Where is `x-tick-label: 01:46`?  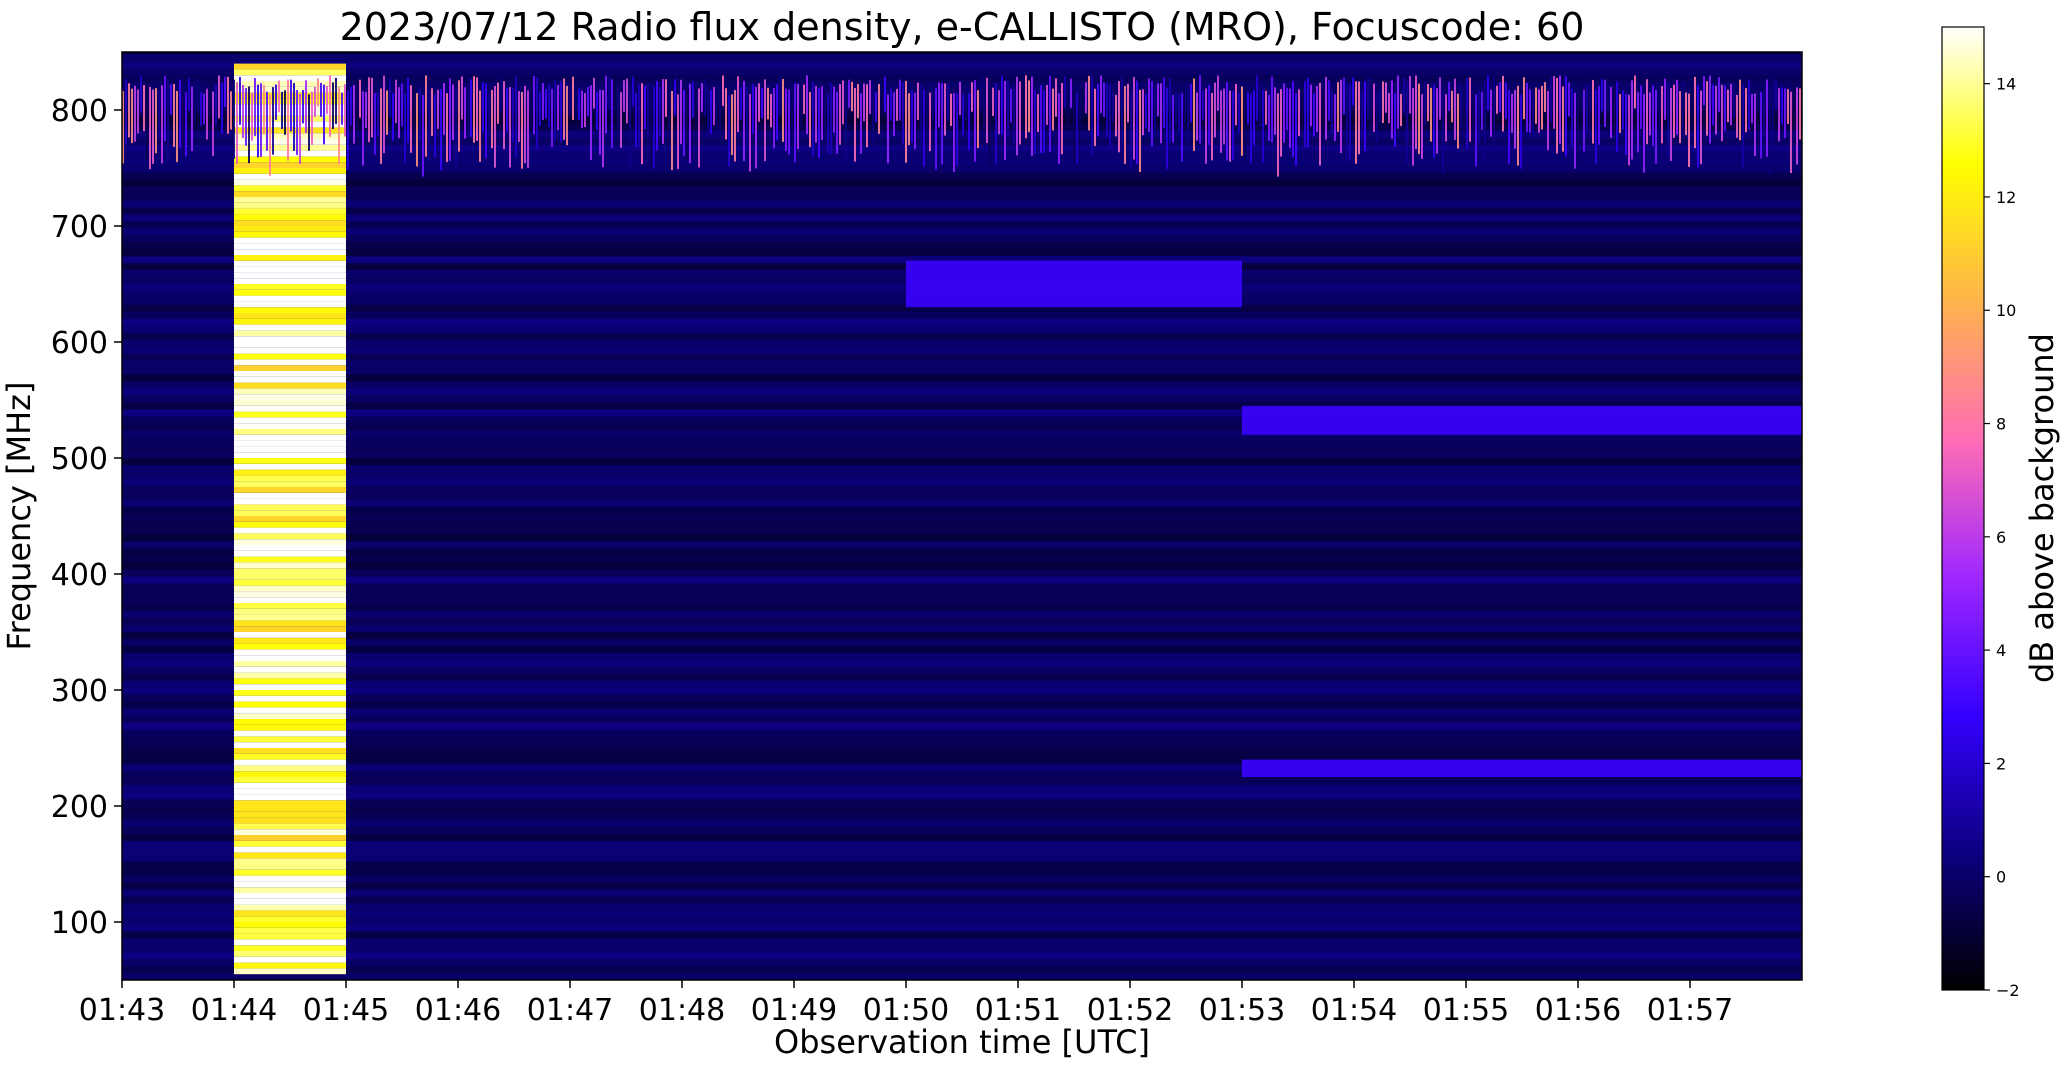
x-tick-label: 01:46 is located at coordinates (458, 1010).